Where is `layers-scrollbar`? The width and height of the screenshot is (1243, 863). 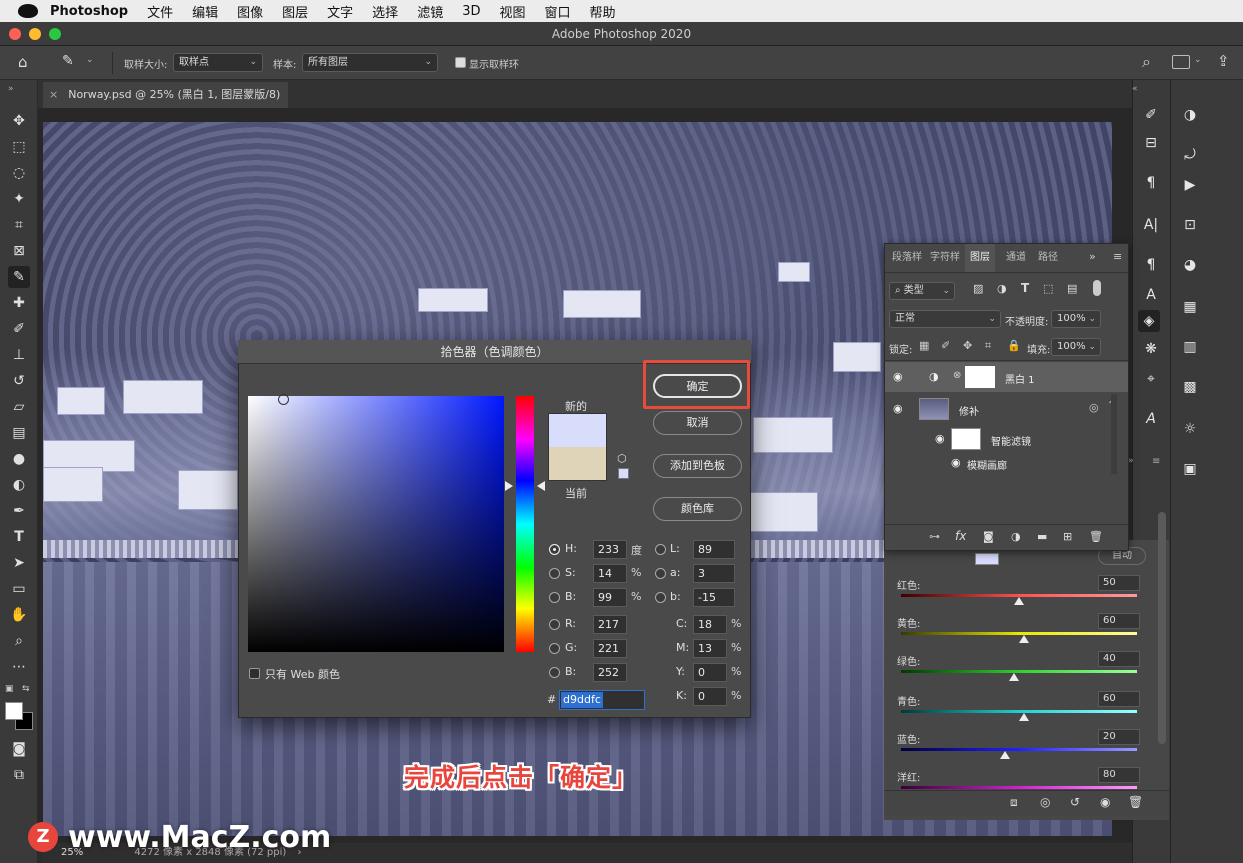
layers-scrollbar is located at coordinates (1114, 434).